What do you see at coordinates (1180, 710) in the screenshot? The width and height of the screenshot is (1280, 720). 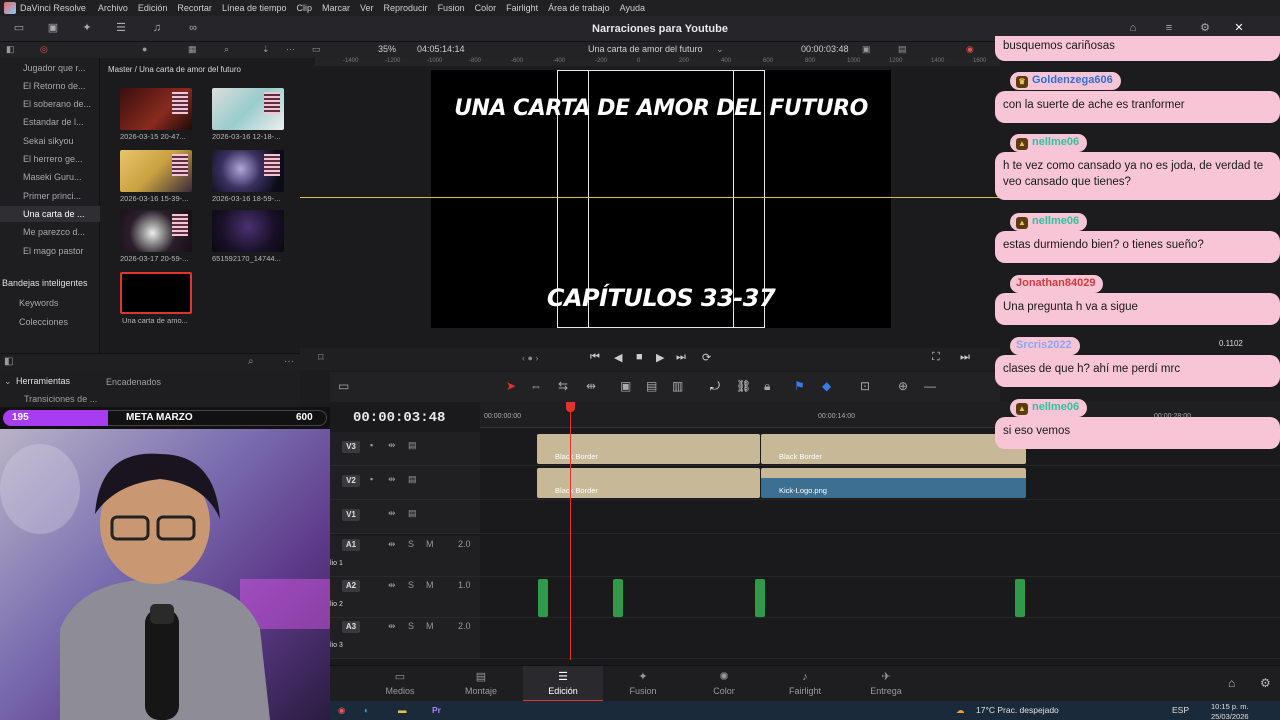 I see `language-indicator: ESP` at bounding box center [1180, 710].